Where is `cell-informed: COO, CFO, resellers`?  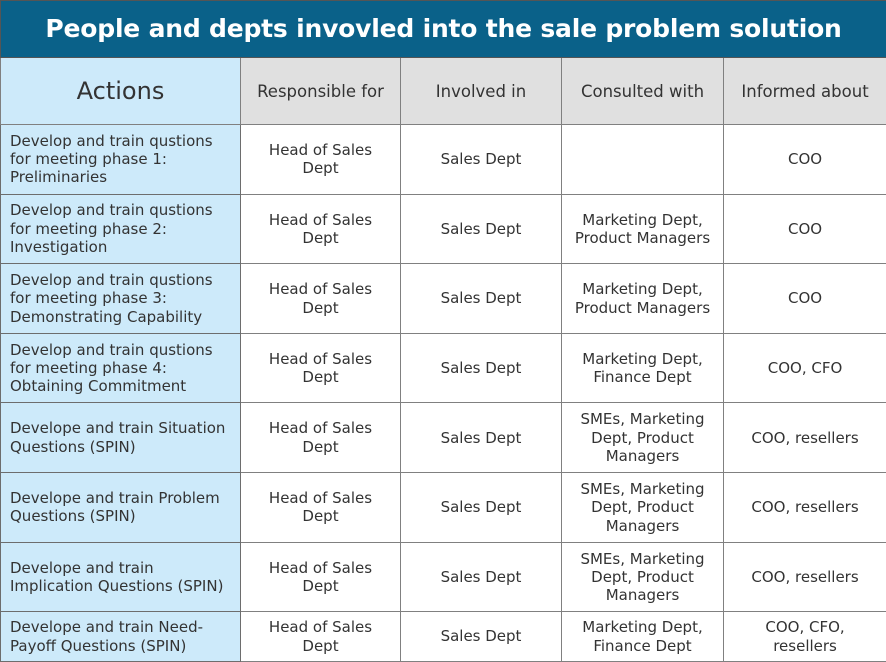 cell-informed: COO, CFO, resellers is located at coordinates (804, 636).